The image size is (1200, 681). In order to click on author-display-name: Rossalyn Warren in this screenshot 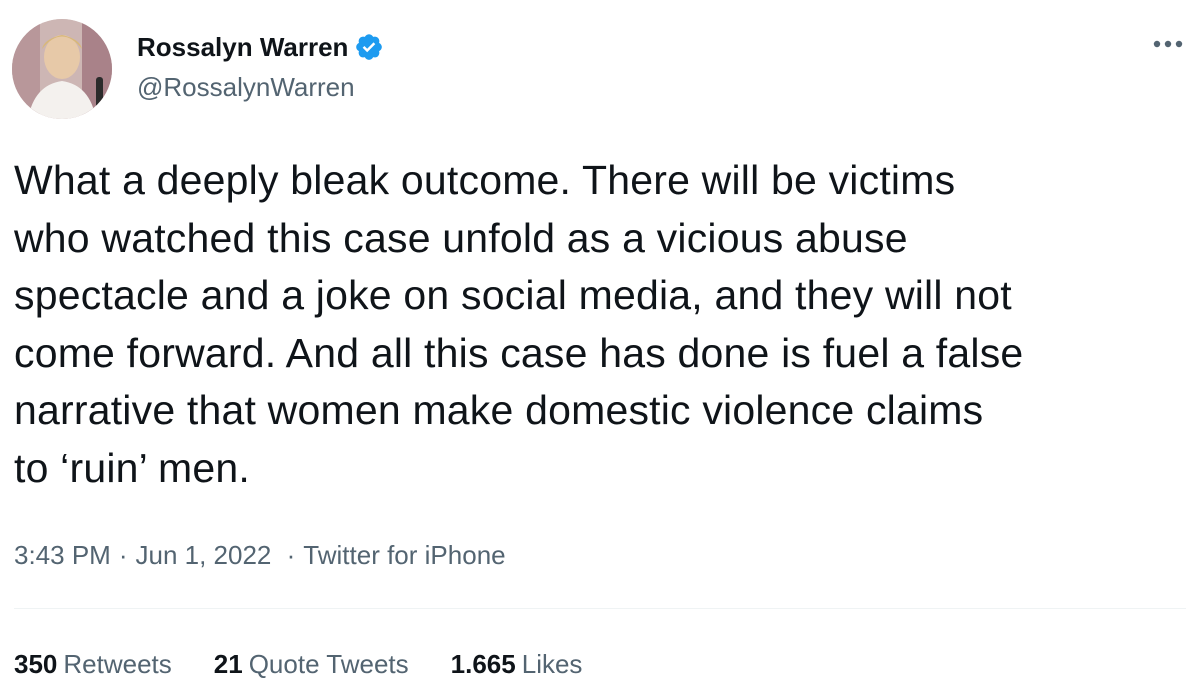, I will do `click(242, 47)`.